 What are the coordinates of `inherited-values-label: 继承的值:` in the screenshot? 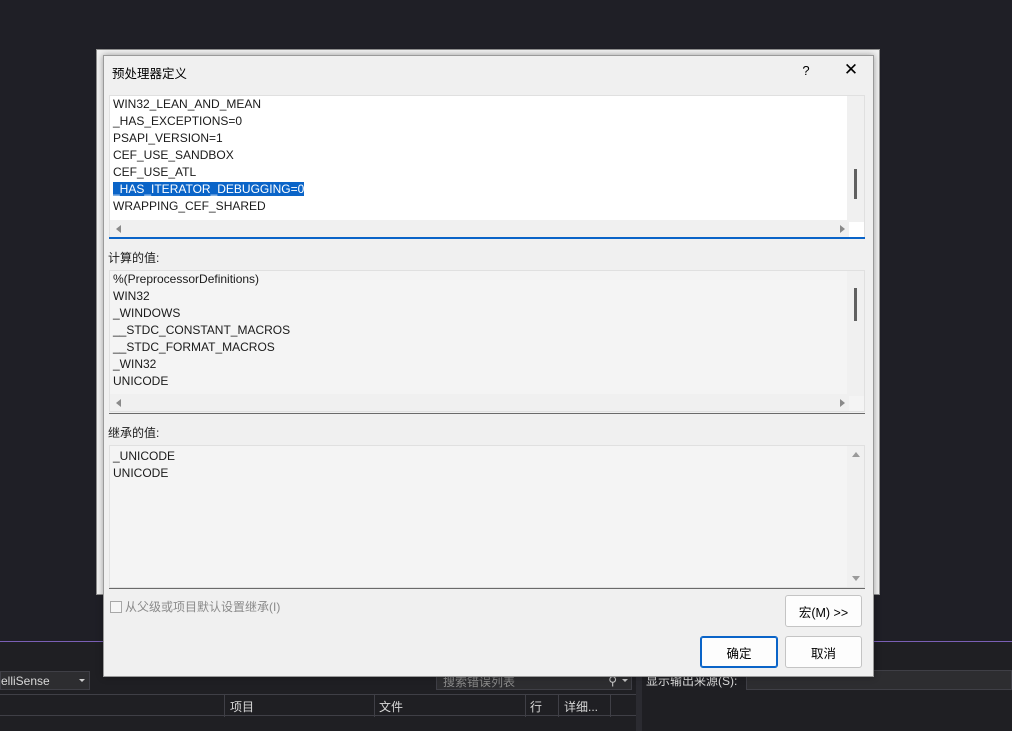 It's located at (134, 433).